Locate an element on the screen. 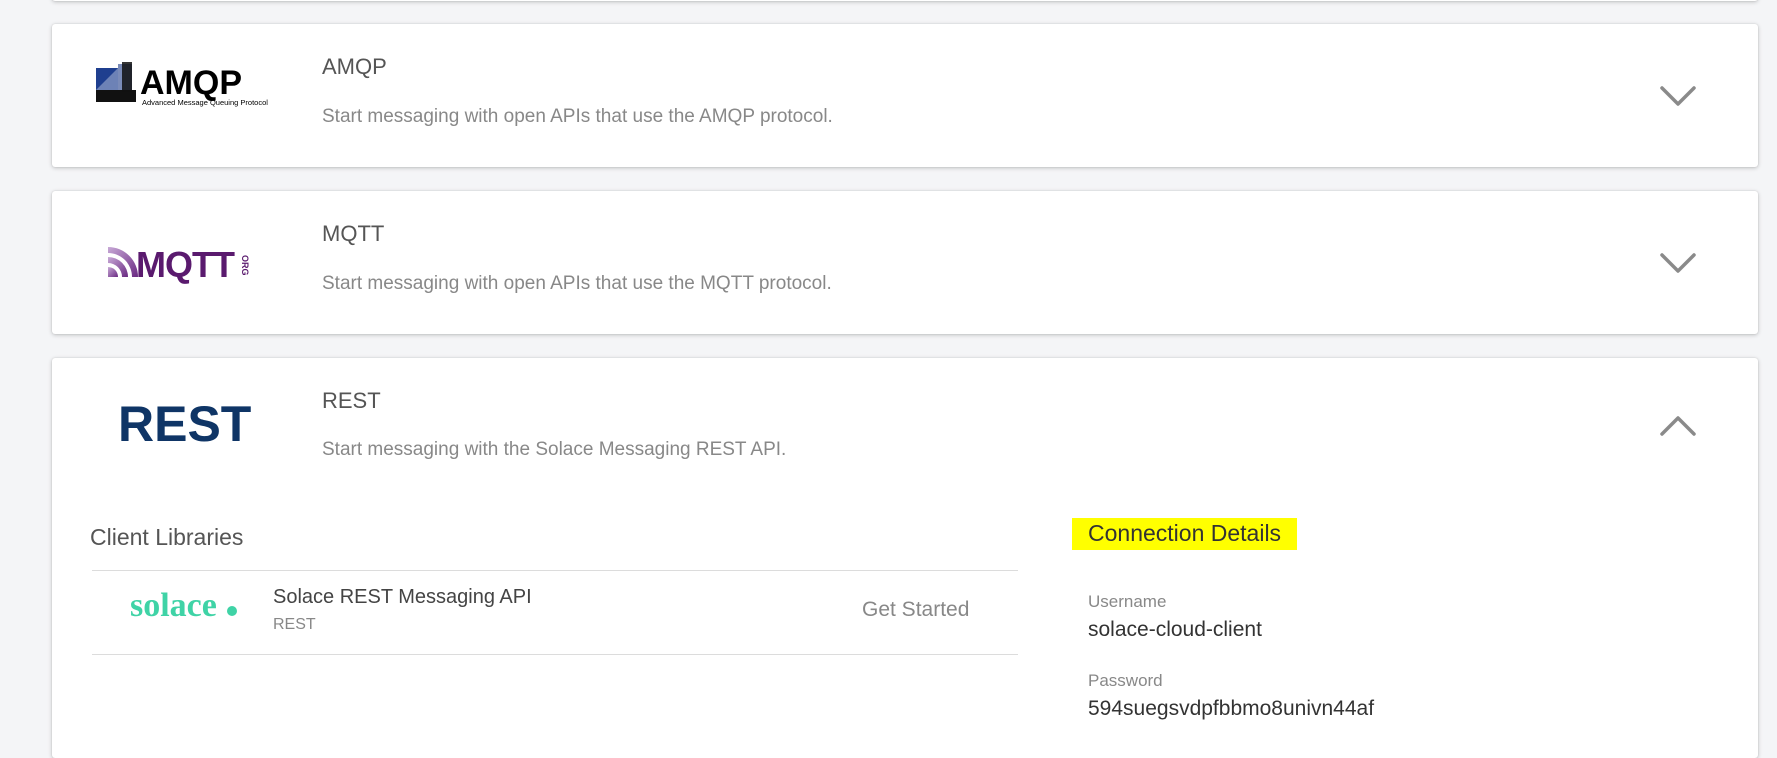 The width and height of the screenshot is (1777, 758). password-value: 594suegsvdpfbbmo8univn44af is located at coordinates (1231, 709).